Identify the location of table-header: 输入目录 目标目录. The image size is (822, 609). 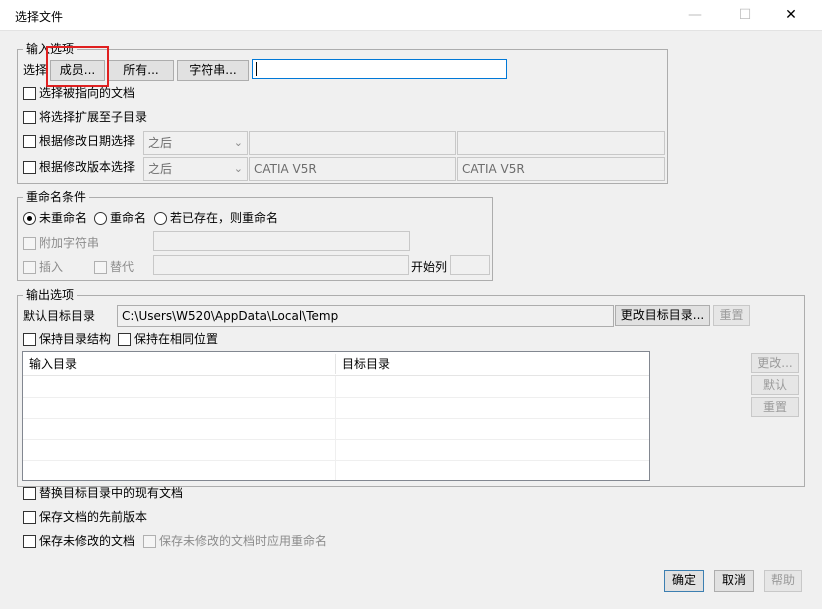
(336, 364).